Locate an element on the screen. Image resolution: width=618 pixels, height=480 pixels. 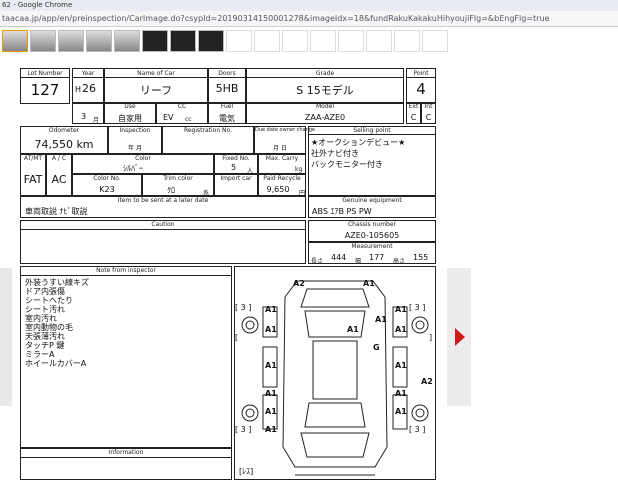
seats: 5 is located at coordinates (234, 167).